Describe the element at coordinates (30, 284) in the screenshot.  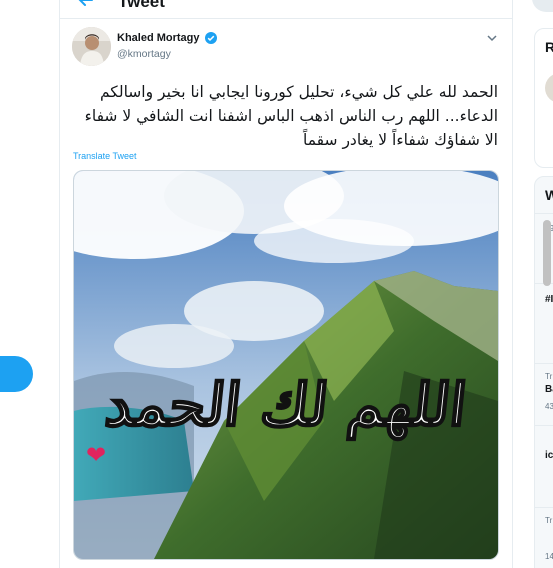
I see `left-navigation` at that location.